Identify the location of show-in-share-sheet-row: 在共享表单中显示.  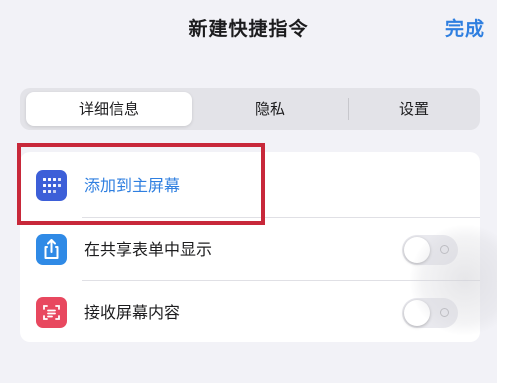
(250, 249).